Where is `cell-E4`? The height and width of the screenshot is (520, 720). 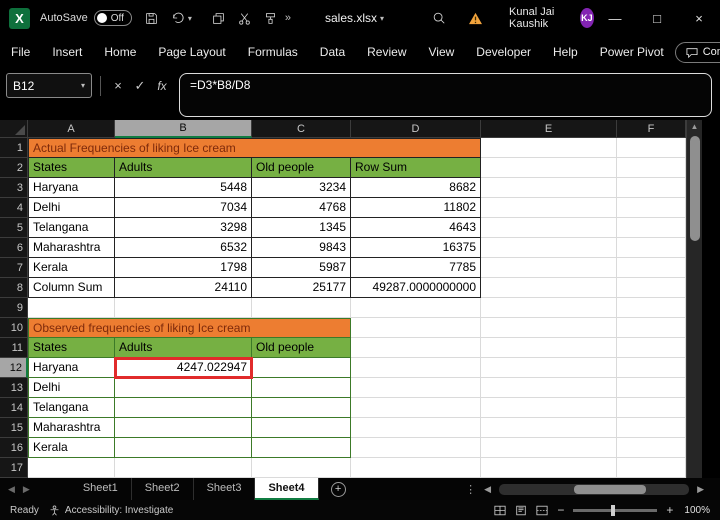 cell-E4 is located at coordinates (549, 208).